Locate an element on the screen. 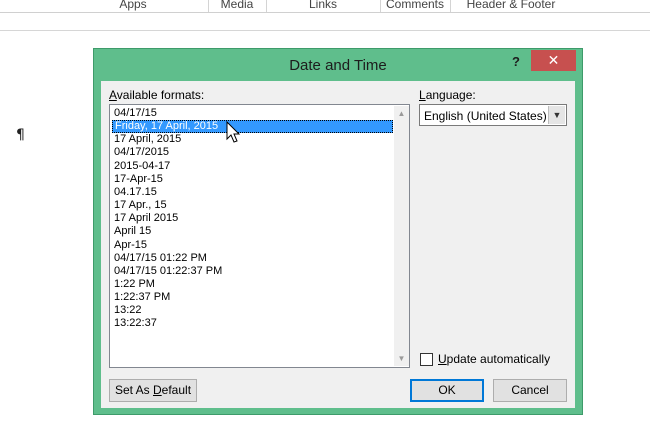 The width and height of the screenshot is (650, 440). ribbon-group-header-footer: Header & Footer is located at coordinates (511, 5).